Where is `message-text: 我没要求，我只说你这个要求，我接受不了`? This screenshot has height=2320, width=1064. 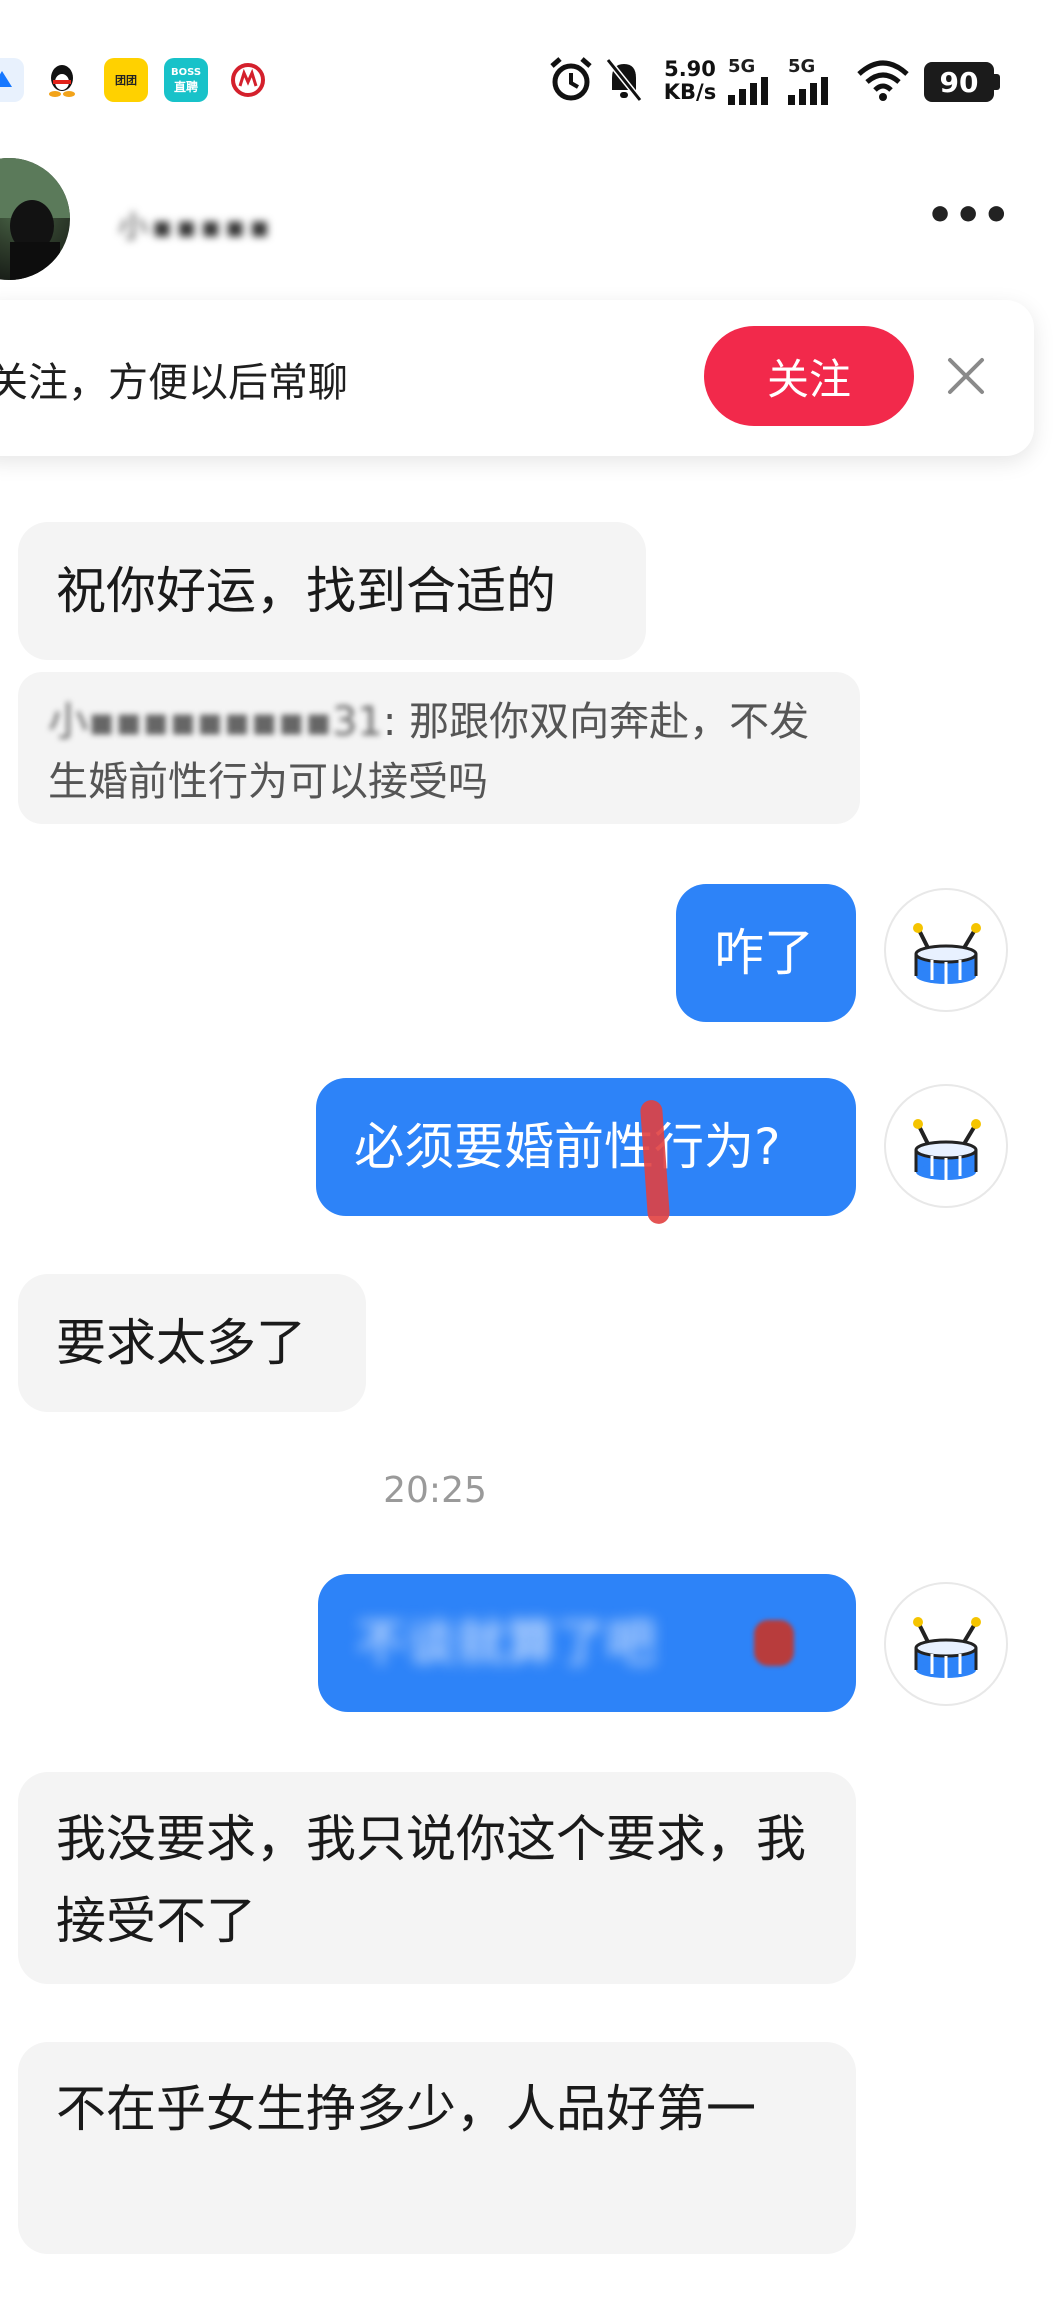 message-text: 我没要求，我只说你这个要求，我接受不了 is located at coordinates (431, 1880).